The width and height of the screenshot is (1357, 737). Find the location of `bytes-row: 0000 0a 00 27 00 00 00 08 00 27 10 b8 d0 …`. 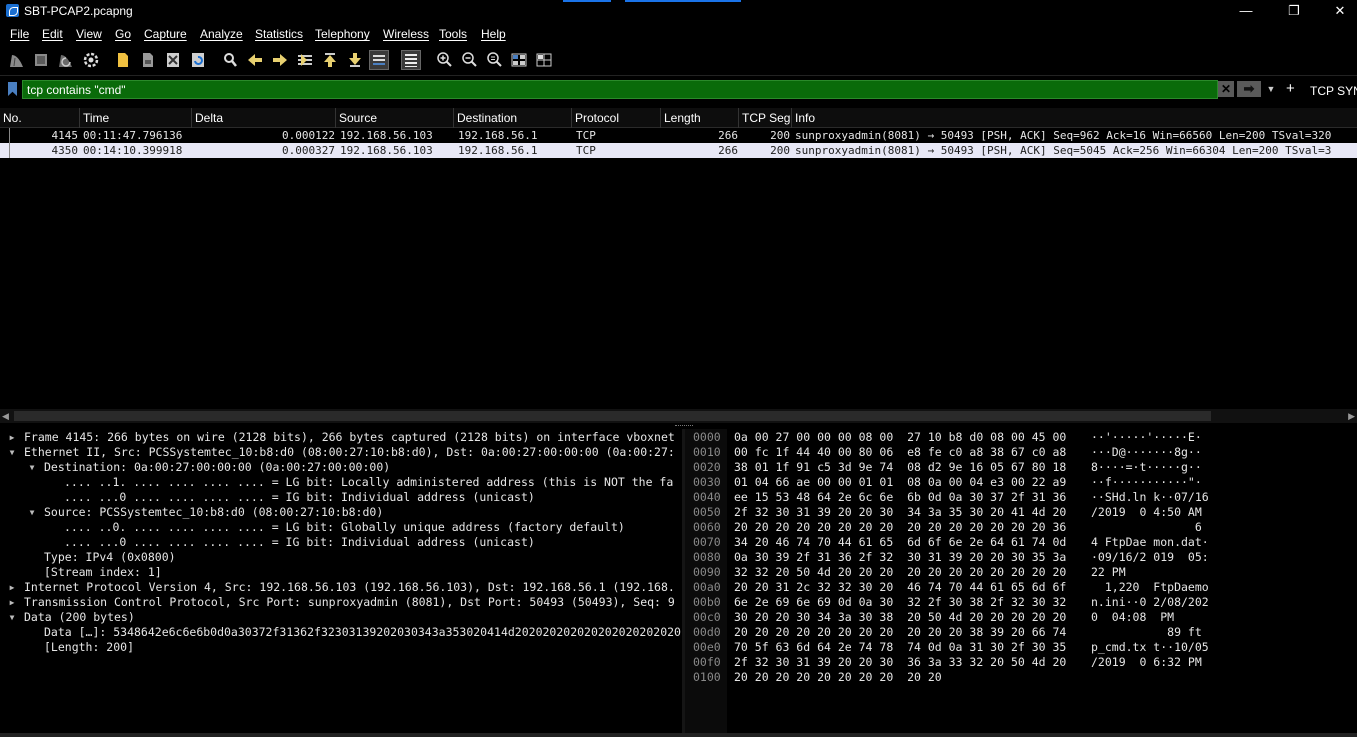

bytes-row: 0000 0a 00 27 00 00 00 08 00 27 10 b8 d0 … is located at coordinates (1021, 437).